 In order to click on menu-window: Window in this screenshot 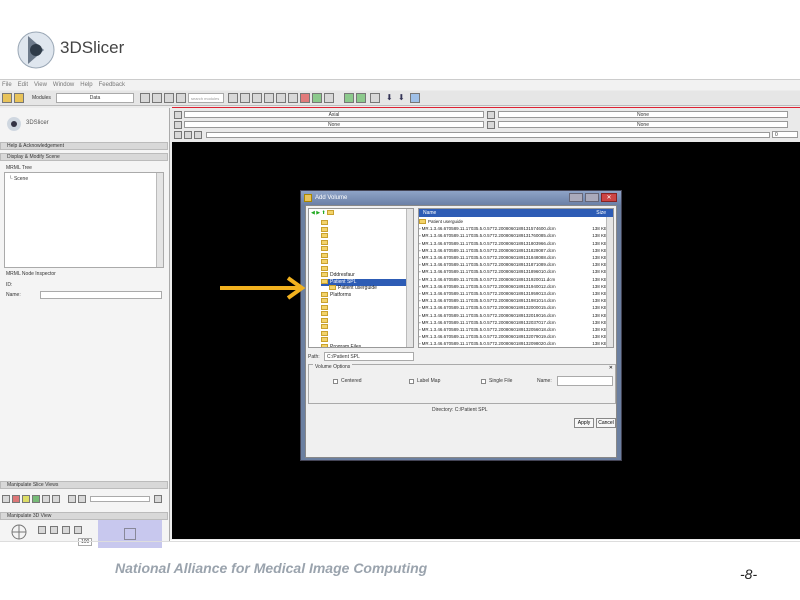, I will do `click(63, 85)`.